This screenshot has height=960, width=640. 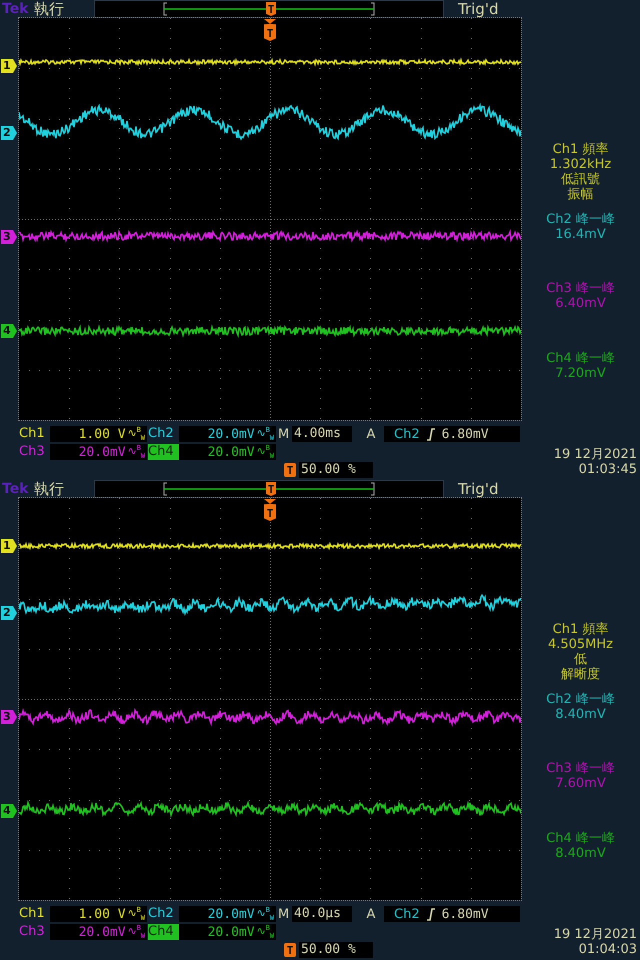 What do you see at coordinates (580, 179) in the screenshot?
I see `measurement-note: 低訊號` at bounding box center [580, 179].